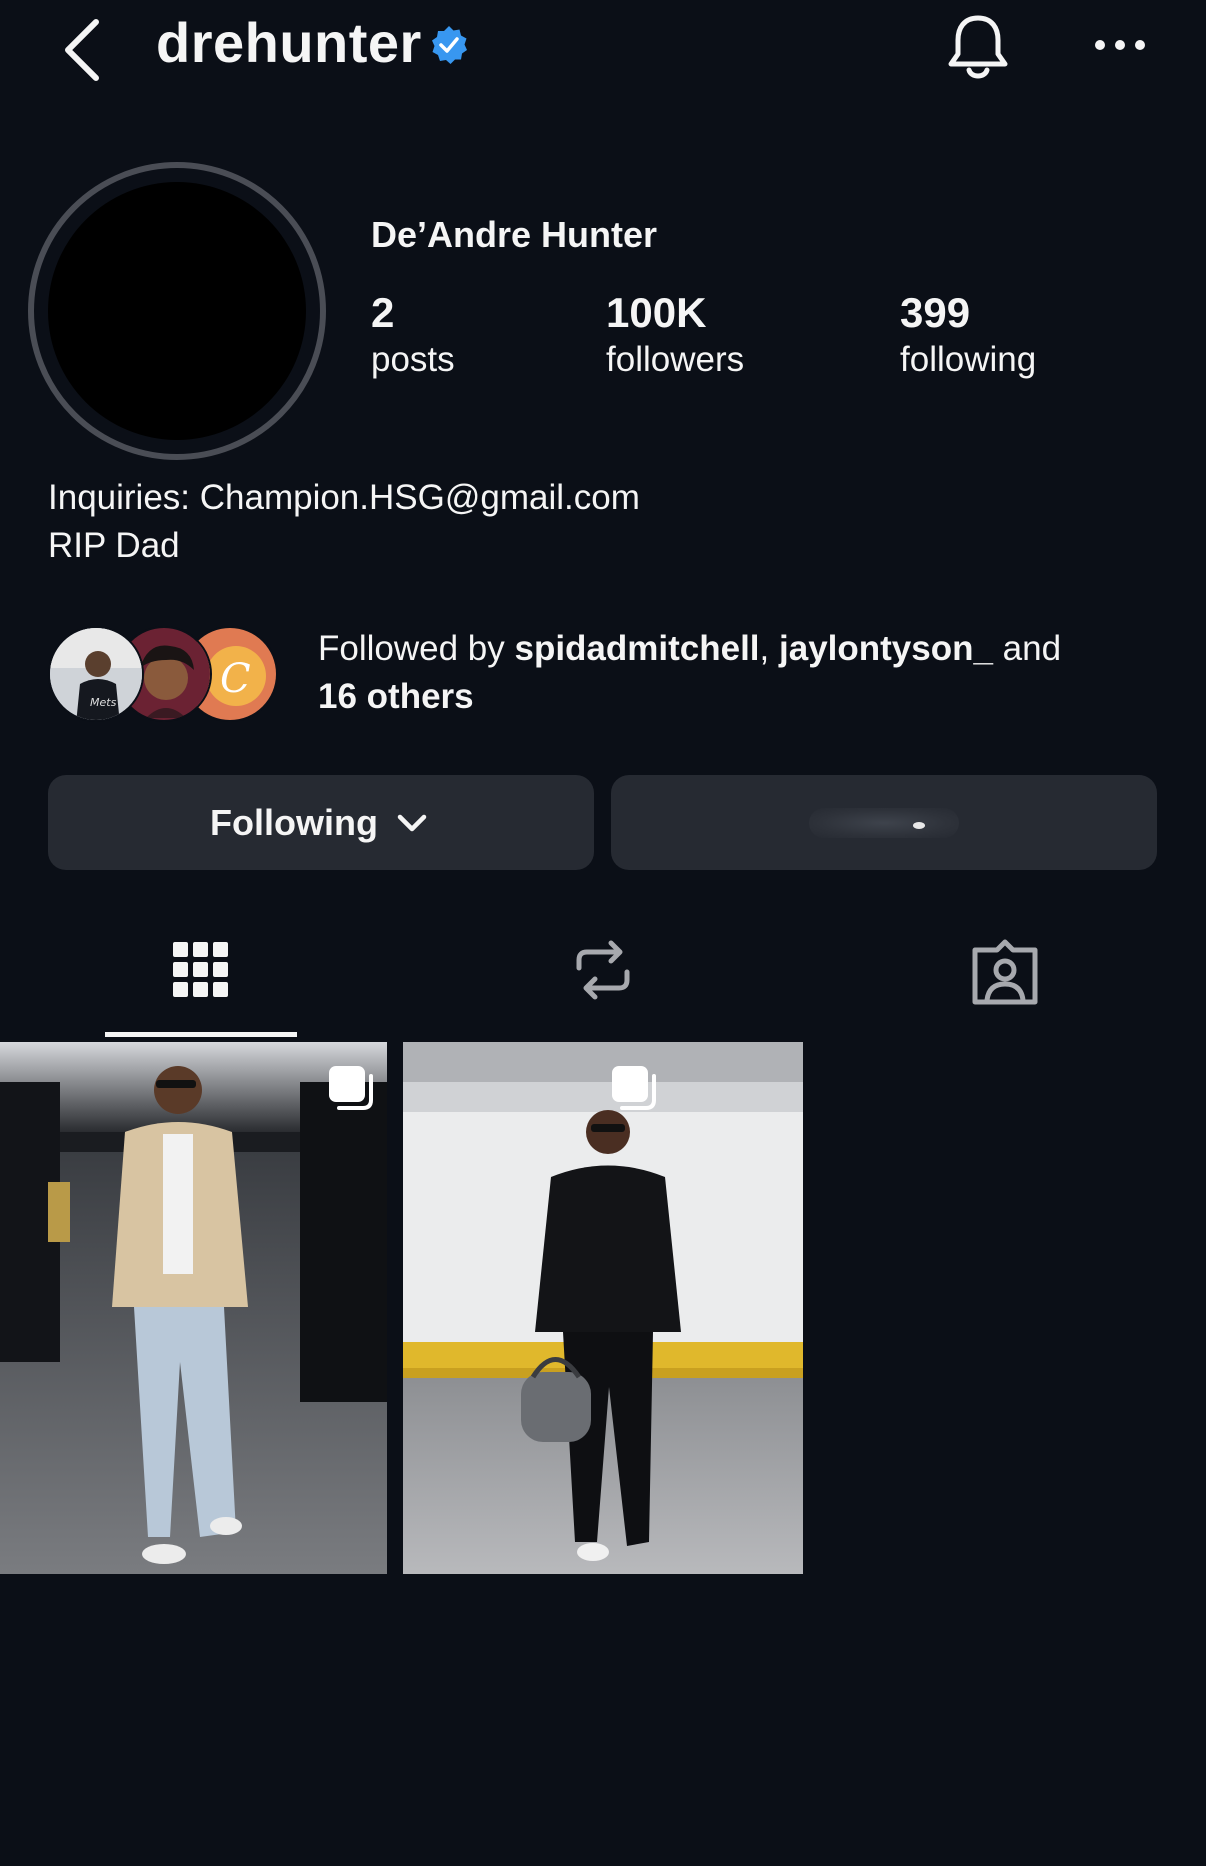 The image size is (1206, 1866). Describe the element at coordinates (603, 48) in the screenshot. I see `top-bar: drehunter` at that location.